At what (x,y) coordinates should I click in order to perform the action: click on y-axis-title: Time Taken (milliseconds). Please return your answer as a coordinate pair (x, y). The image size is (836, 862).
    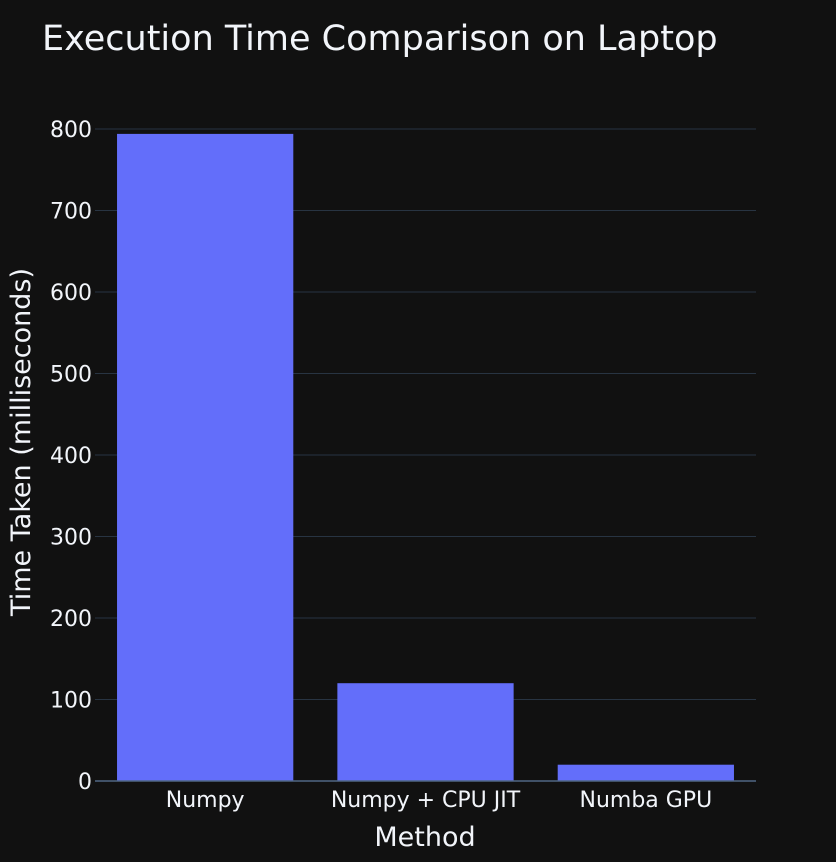
    Looking at the image, I should click on (21, 442).